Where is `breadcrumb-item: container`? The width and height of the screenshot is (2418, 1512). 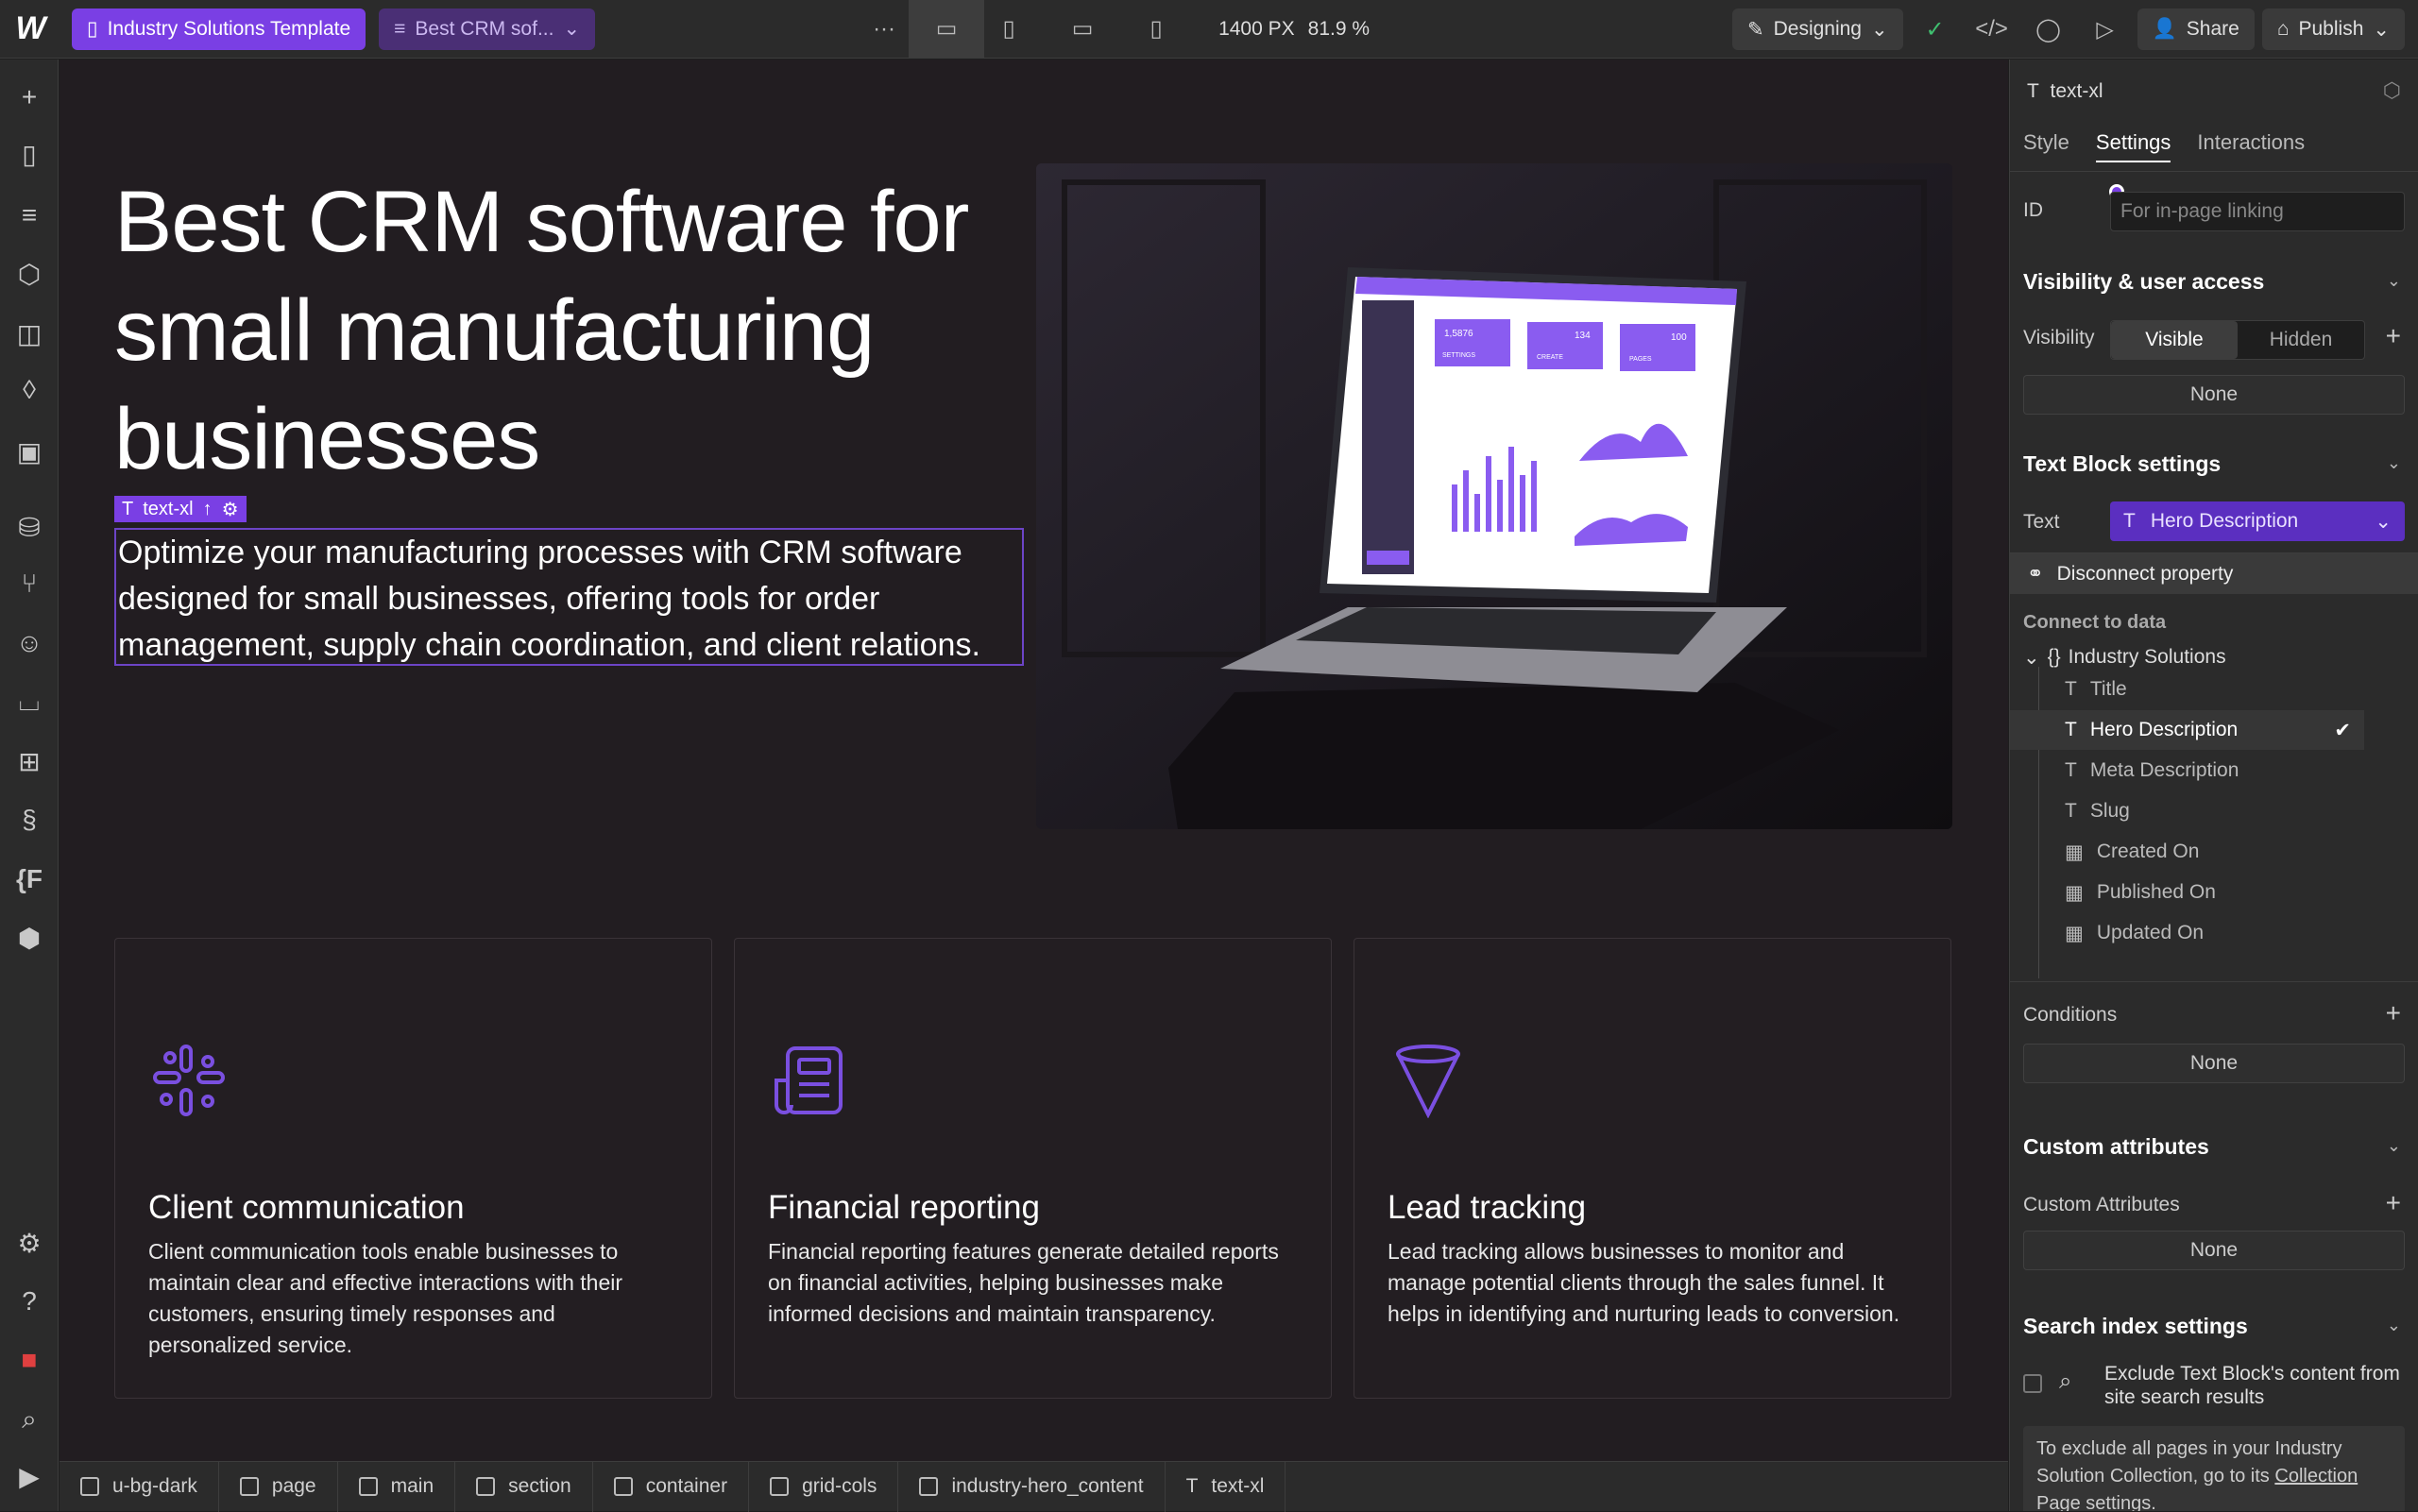 breadcrumb-item: container is located at coordinates (671, 1487).